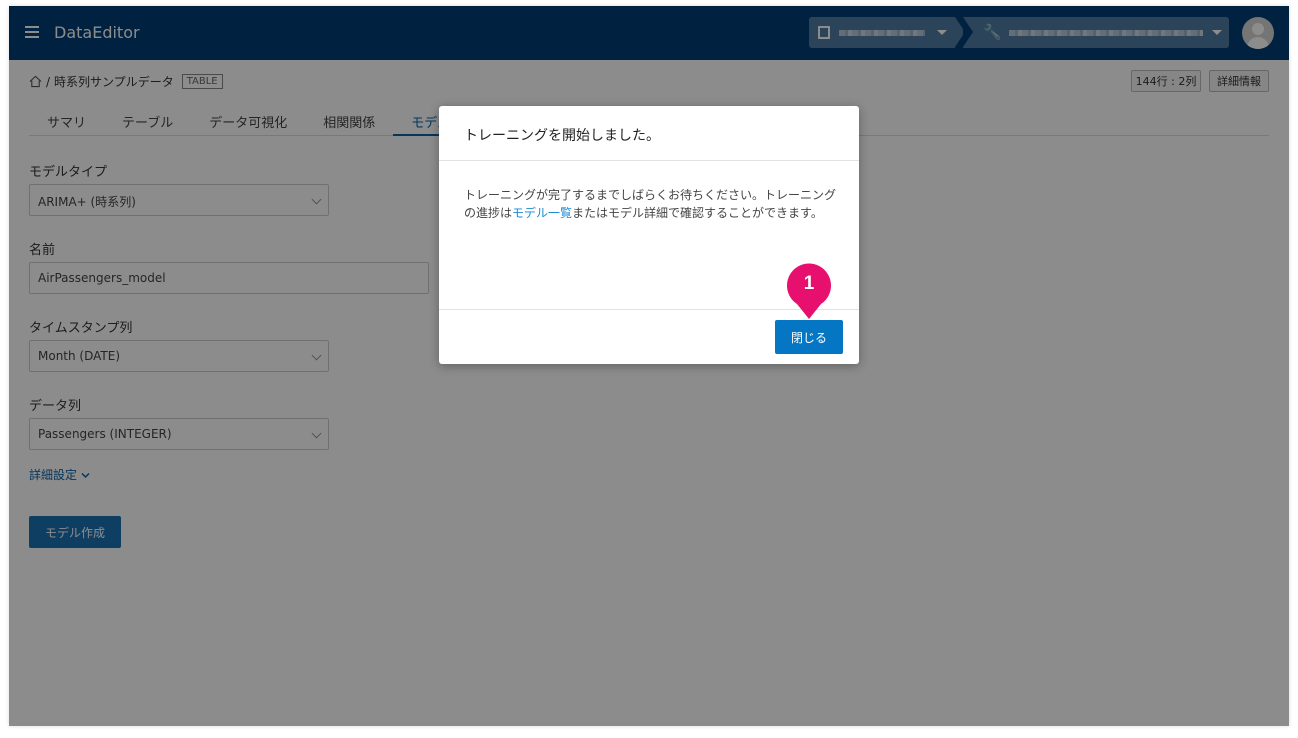 The height and width of the screenshot is (738, 1298). Describe the element at coordinates (649, 160) in the screenshot. I see `dialog-divider` at that location.